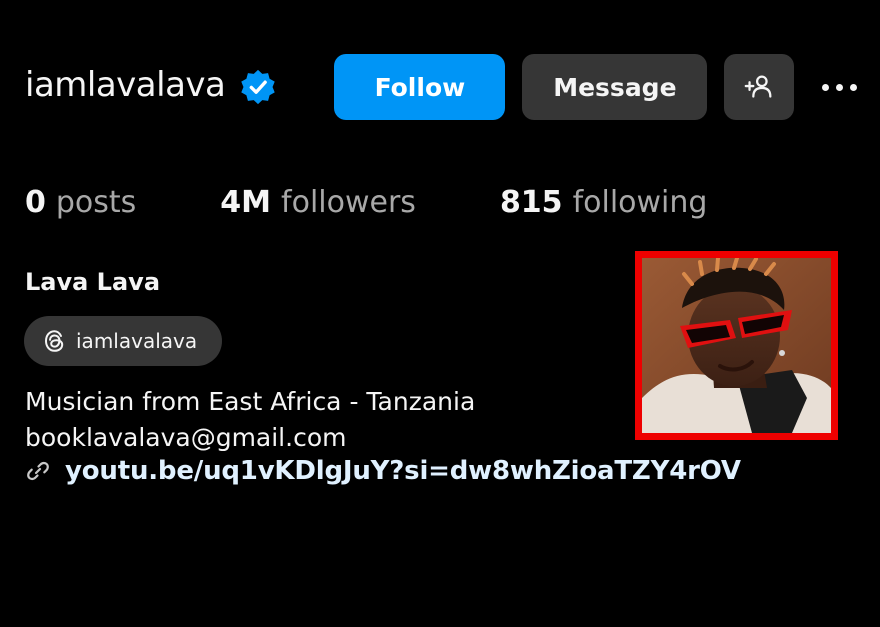 Image resolution: width=880 pixels, height=627 pixels. I want to click on posts-number: 0, so click(35, 202).